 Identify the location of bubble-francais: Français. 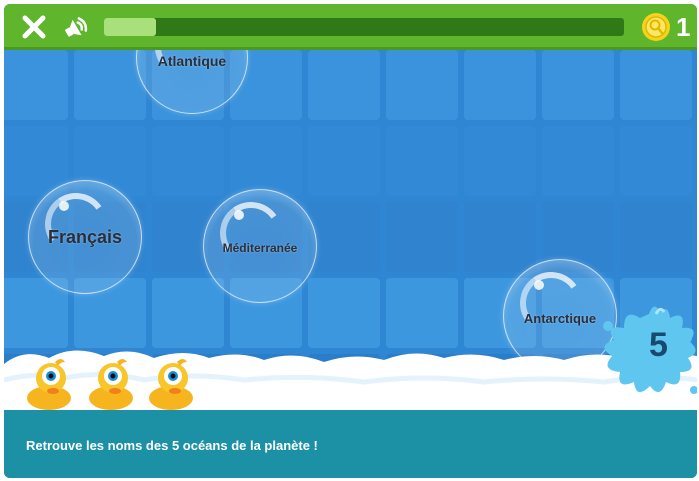
(85, 237).